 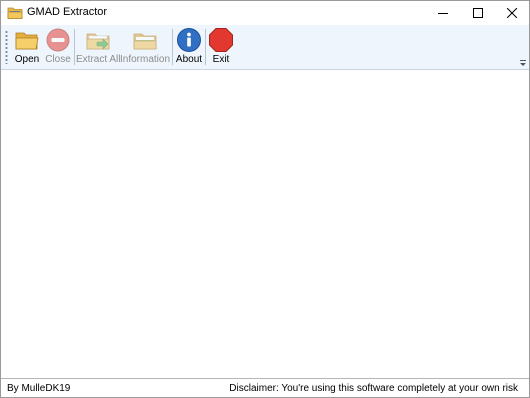 I want to click on app-folder-icon, so click(x=15, y=13).